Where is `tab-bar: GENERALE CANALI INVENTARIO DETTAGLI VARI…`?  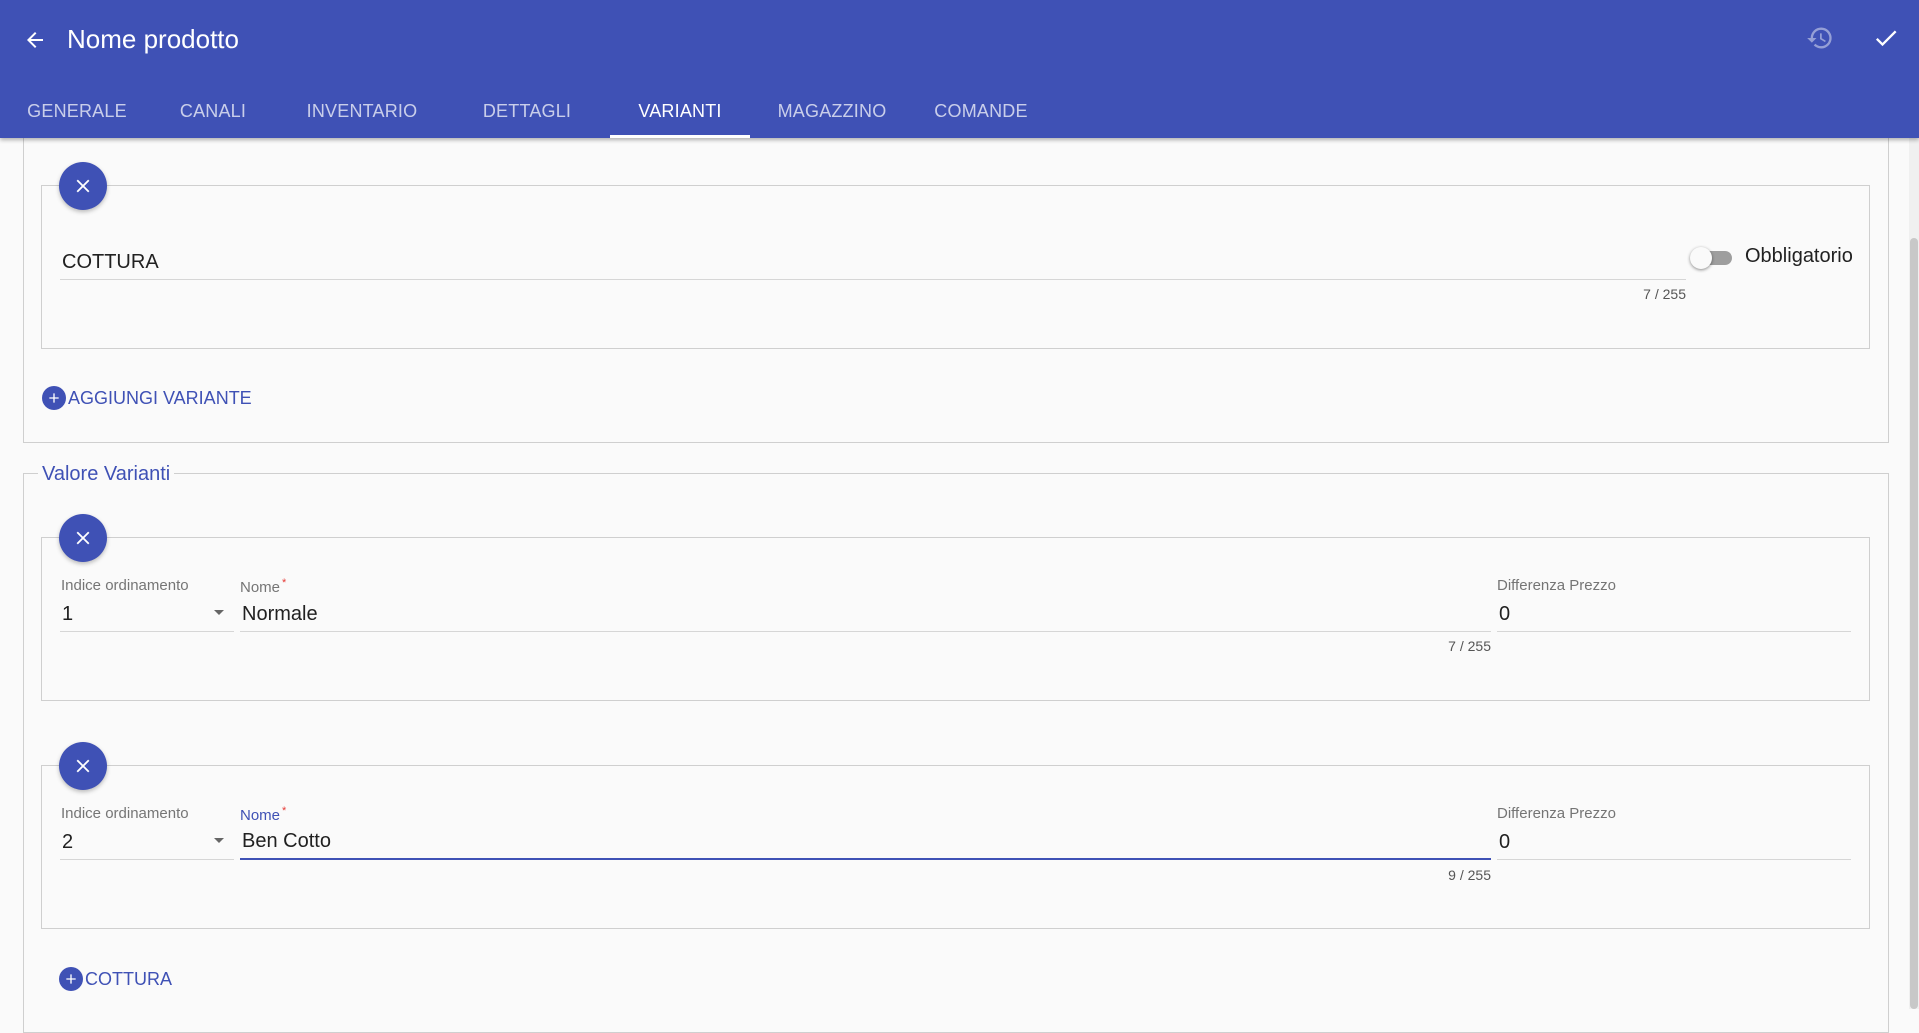 tab-bar: GENERALE CANALI INVENTARIO DETTAGLI VARI… is located at coordinates (529, 111).